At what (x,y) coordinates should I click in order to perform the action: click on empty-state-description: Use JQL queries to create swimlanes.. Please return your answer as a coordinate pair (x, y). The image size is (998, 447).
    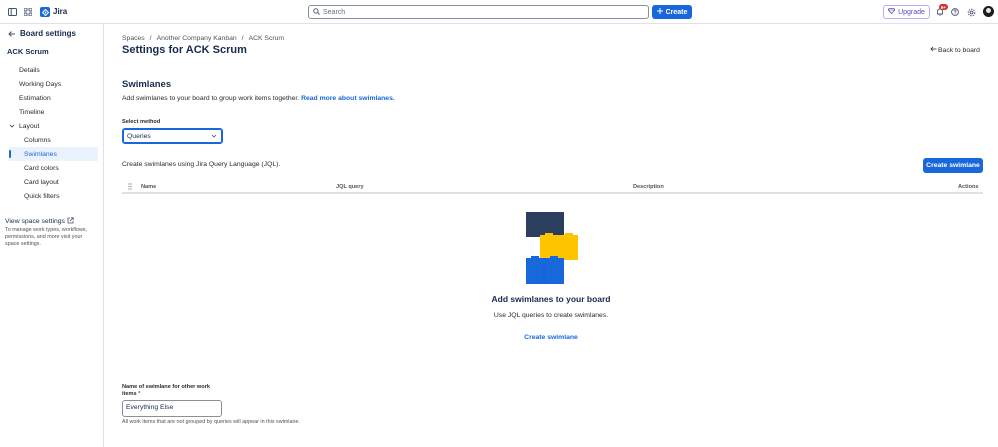
    Looking at the image, I should click on (551, 315).